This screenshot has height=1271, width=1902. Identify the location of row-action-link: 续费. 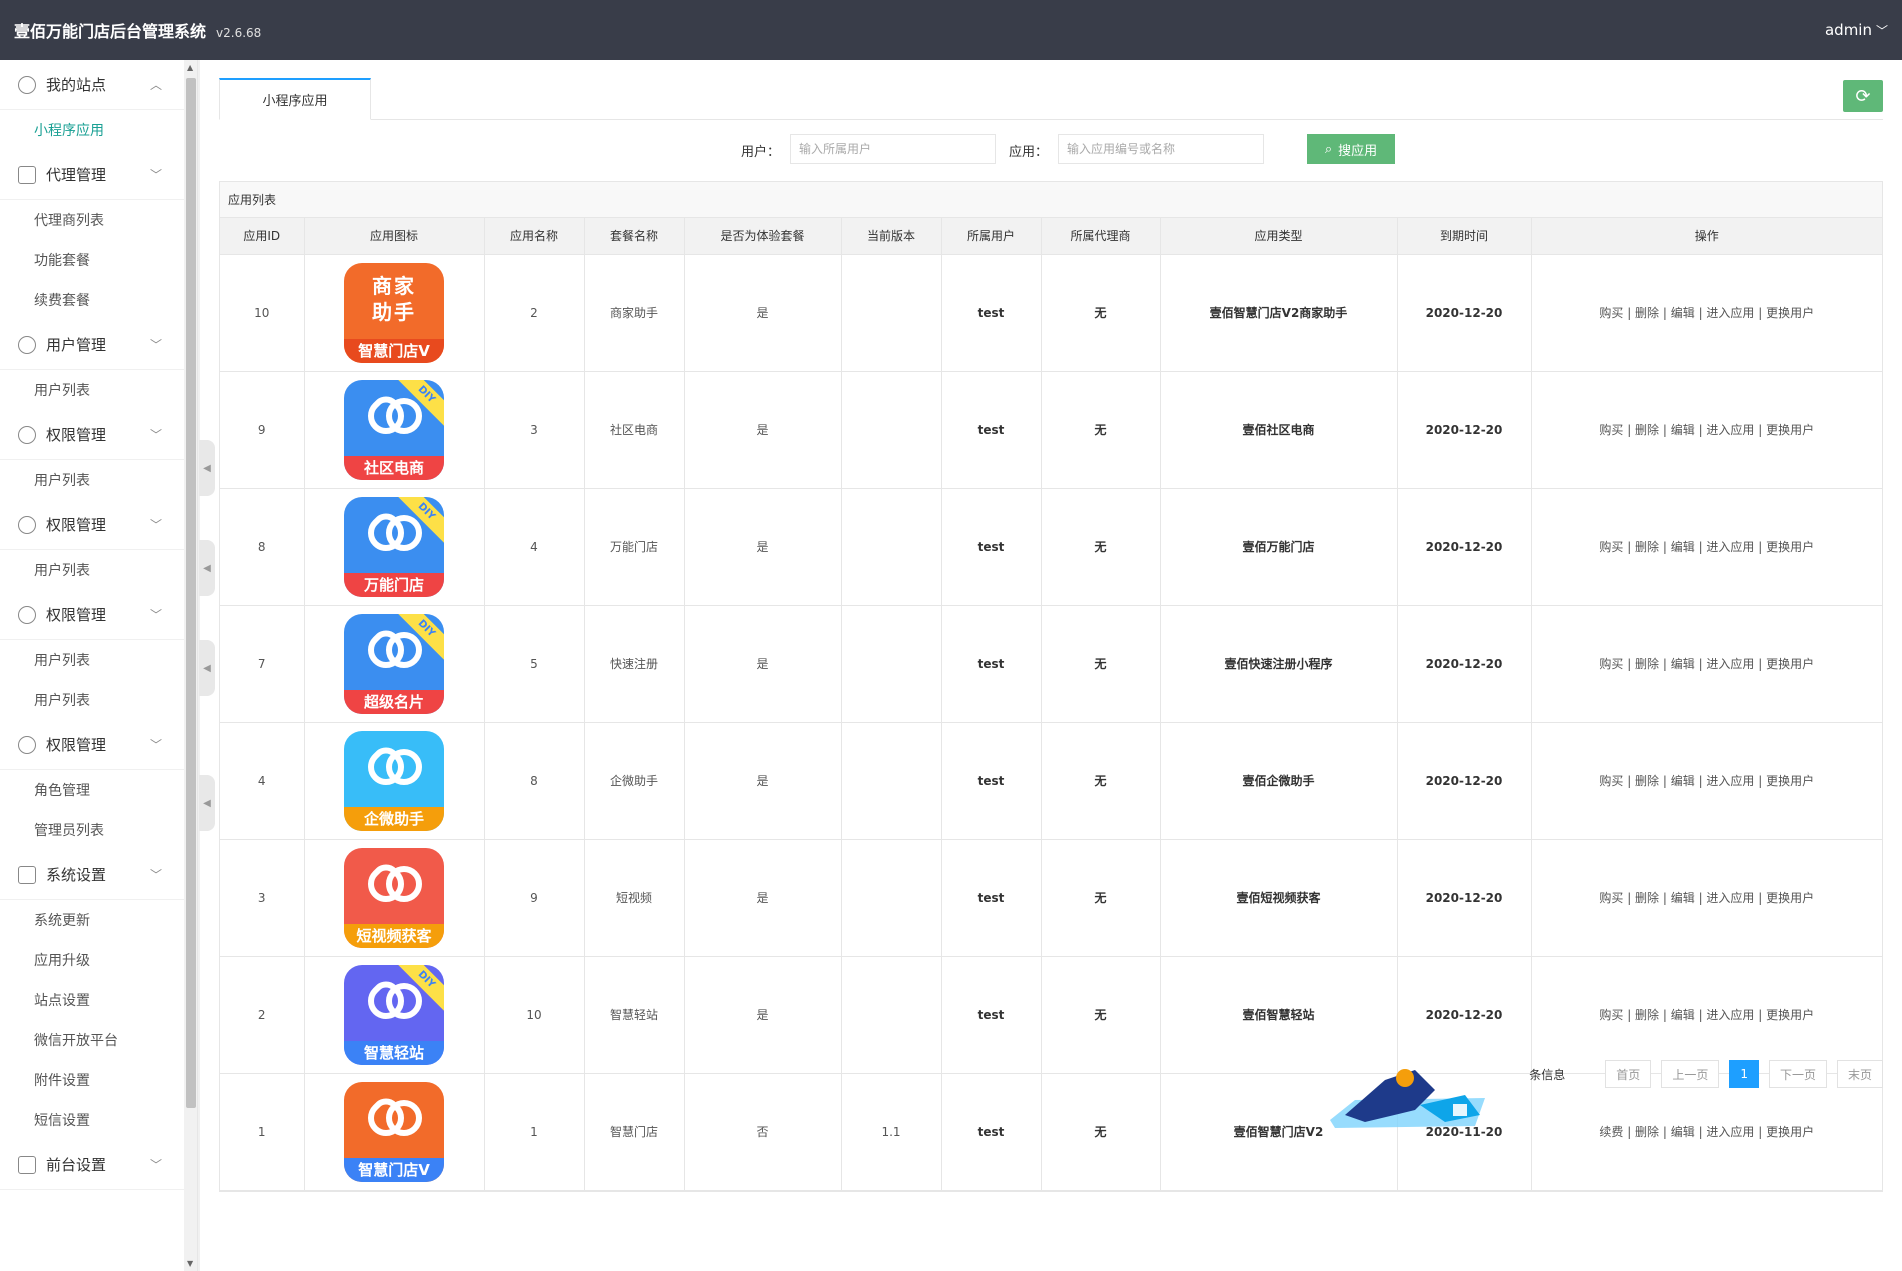
(1611, 1132).